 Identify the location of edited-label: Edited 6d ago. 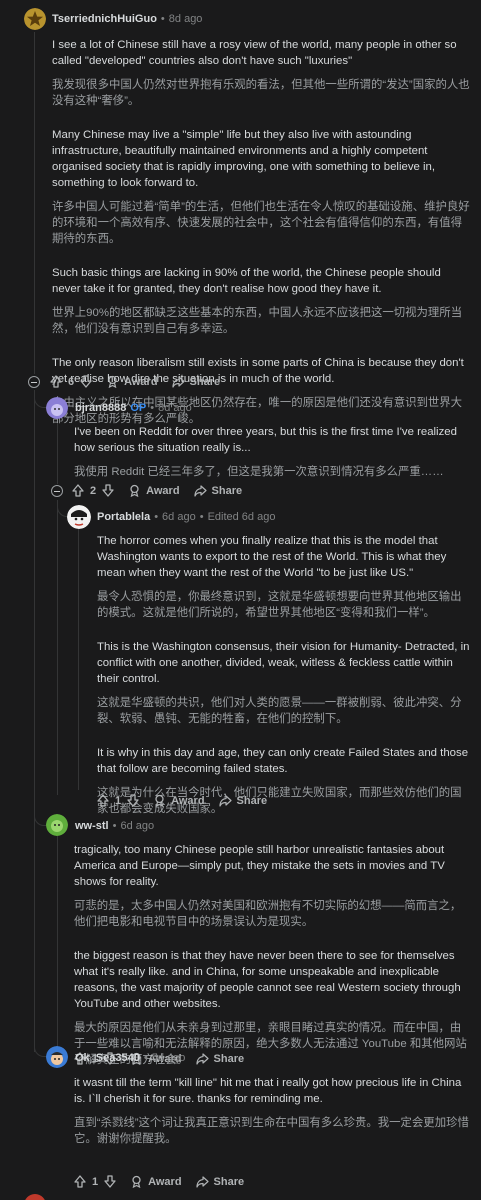
(241, 517).